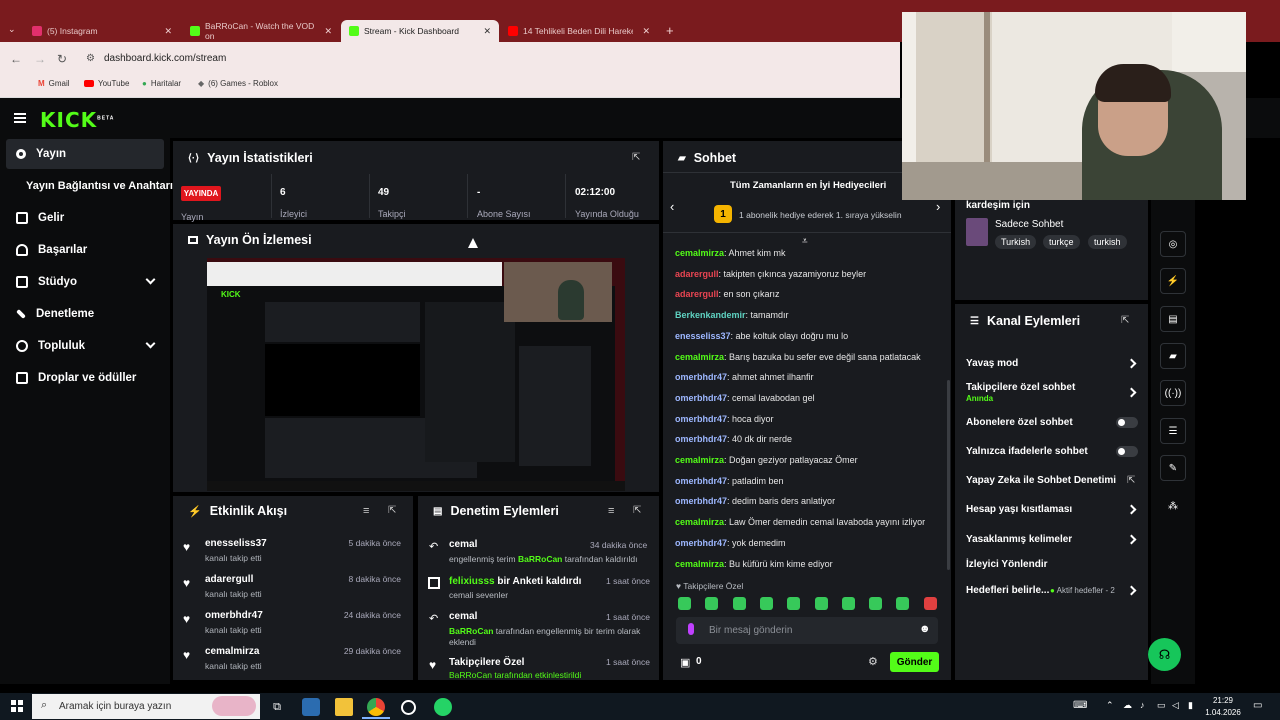 The height and width of the screenshot is (720, 1280). I want to click on tab-list-icon: ⌄, so click(12, 29).